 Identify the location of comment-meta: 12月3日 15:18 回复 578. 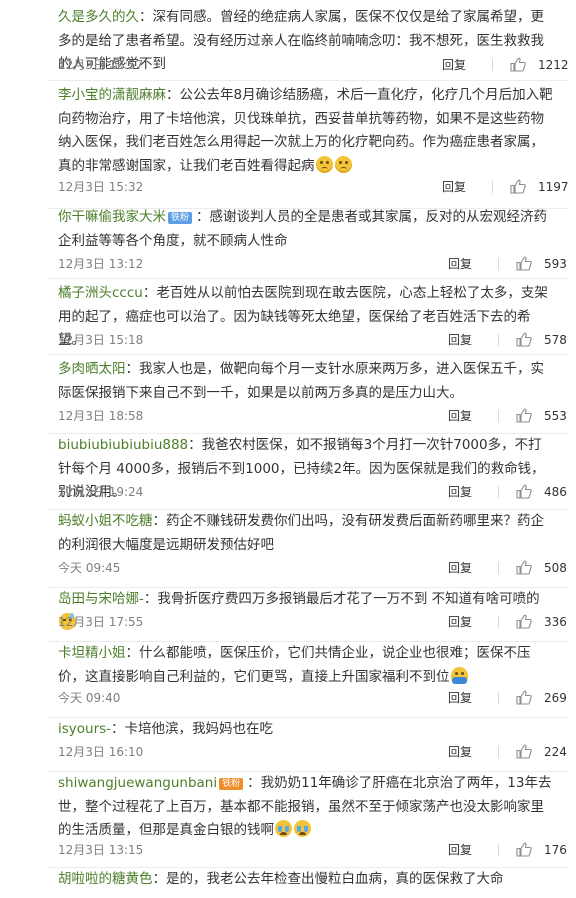
(312, 340).